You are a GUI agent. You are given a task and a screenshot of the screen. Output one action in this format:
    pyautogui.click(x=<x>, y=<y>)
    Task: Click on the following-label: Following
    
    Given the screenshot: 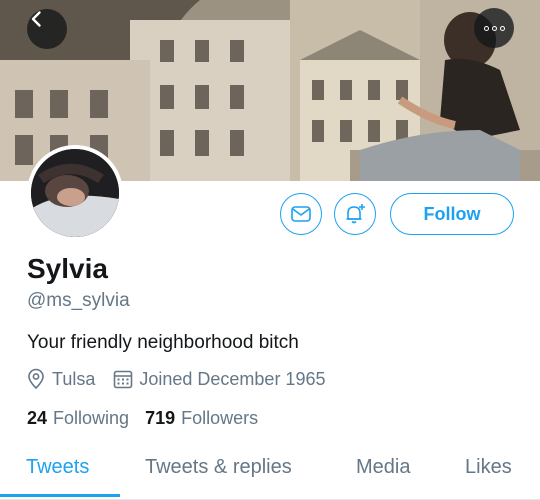 What is the action you would take?
    pyautogui.click(x=91, y=418)
    